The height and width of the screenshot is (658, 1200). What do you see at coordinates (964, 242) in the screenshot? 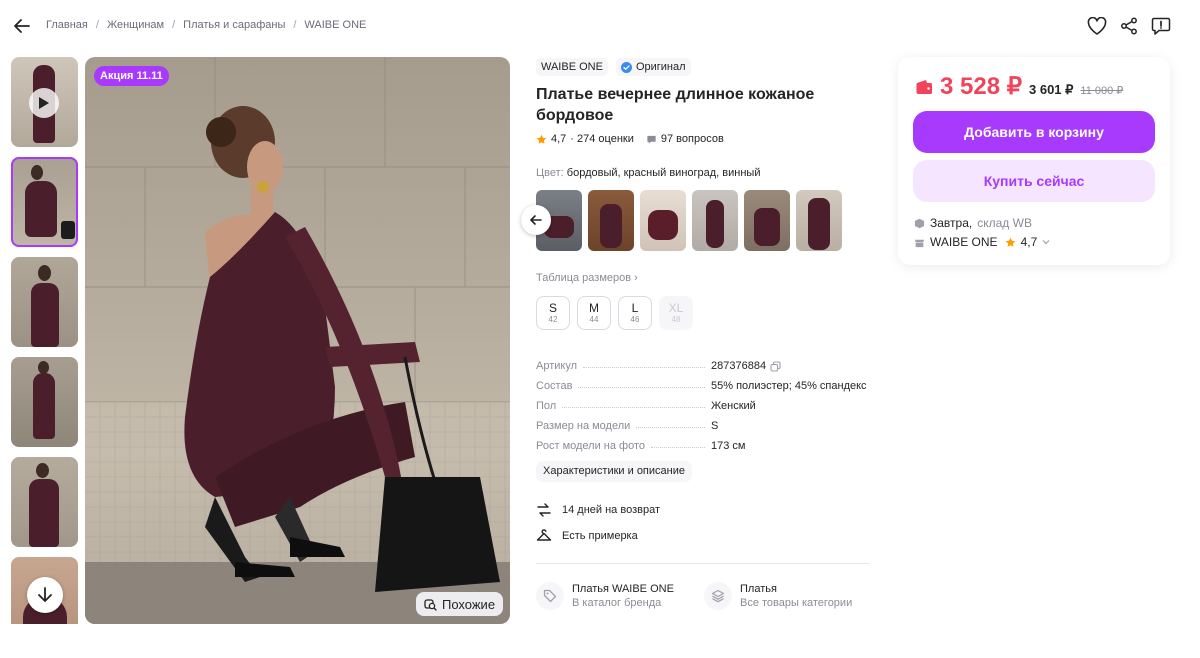
I see `seller-name: WAIBE ONE` at bounding box center [964, 242].